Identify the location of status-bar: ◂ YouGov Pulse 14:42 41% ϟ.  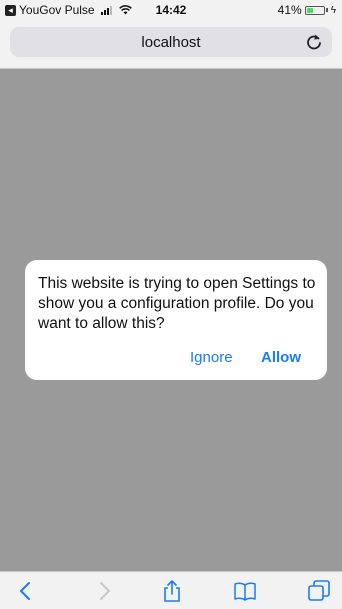
(171, 10).